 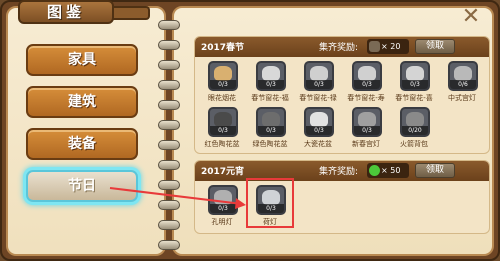 I want to click on item-count: 0/6, so click(x=463, y=84).